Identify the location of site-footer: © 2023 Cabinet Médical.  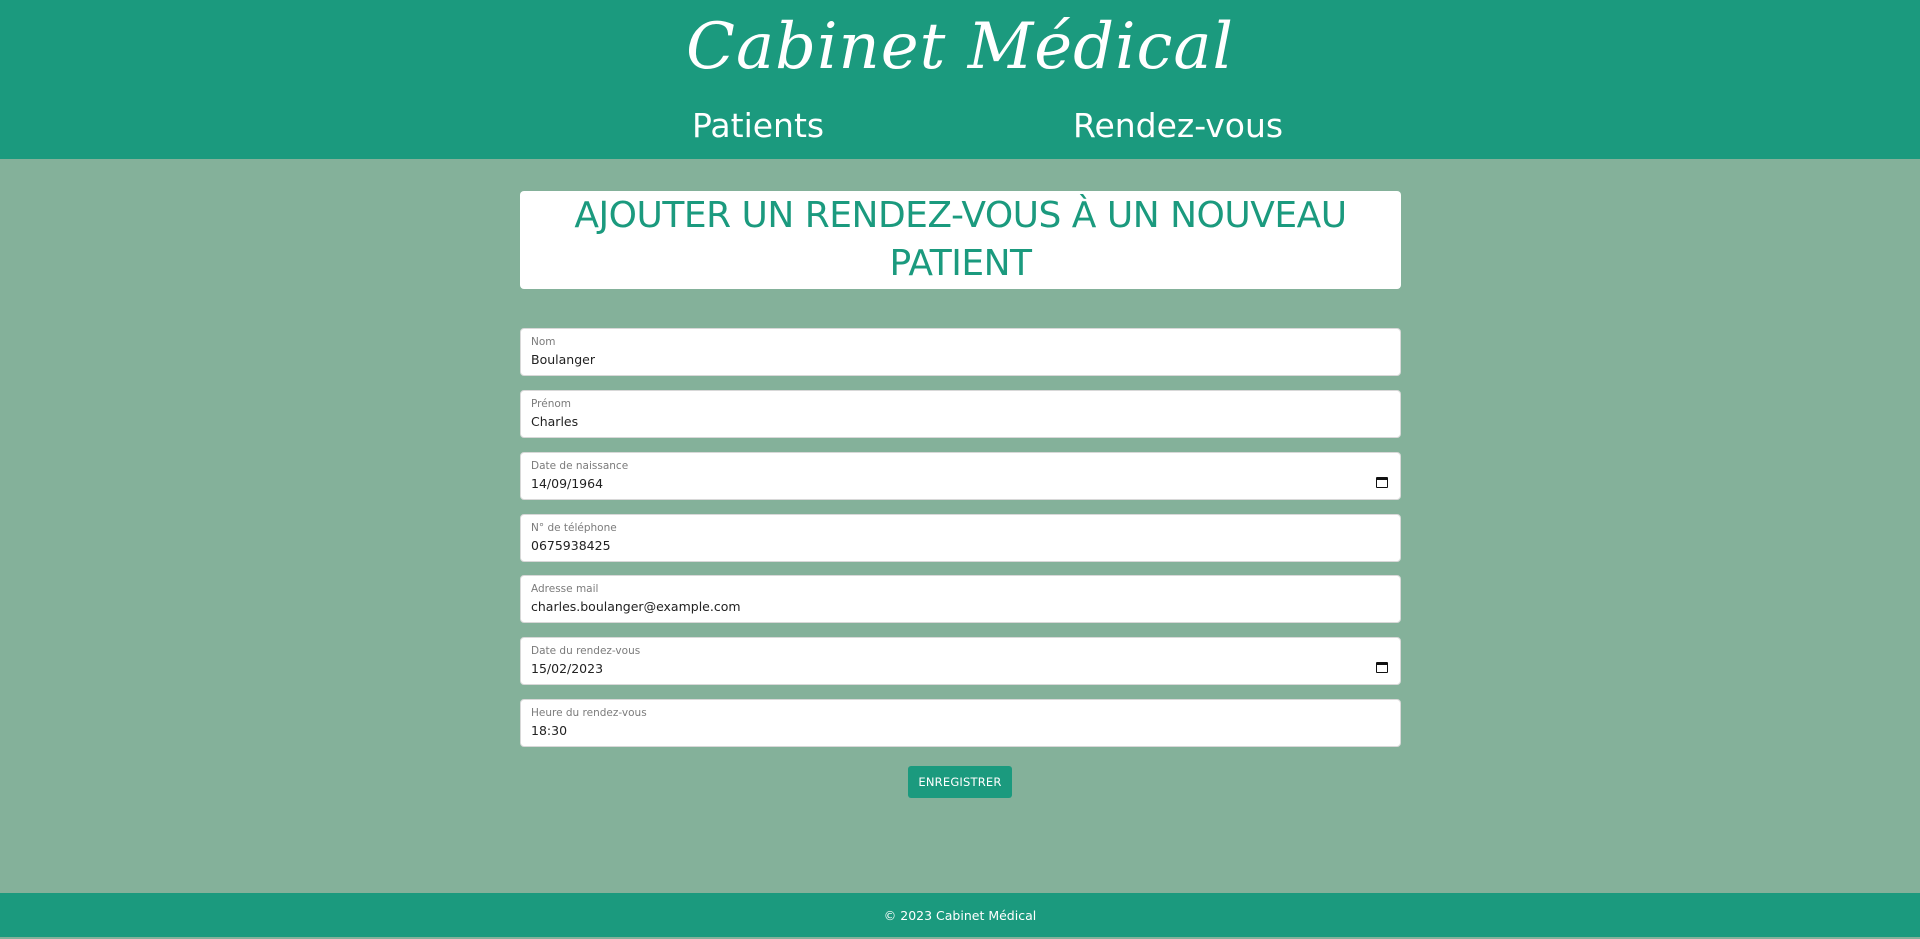
(960, 915).